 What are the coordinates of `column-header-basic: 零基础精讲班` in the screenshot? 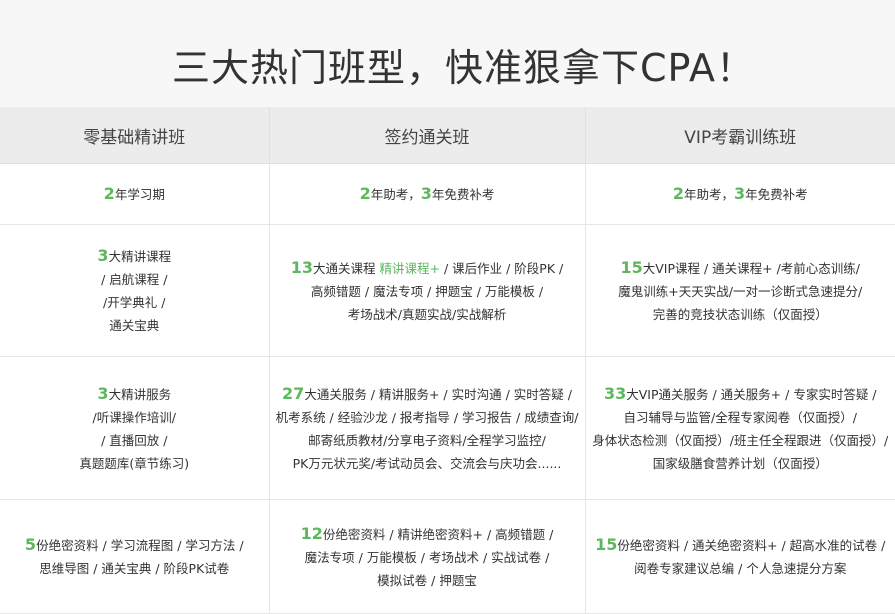 It's located at (134, 135).